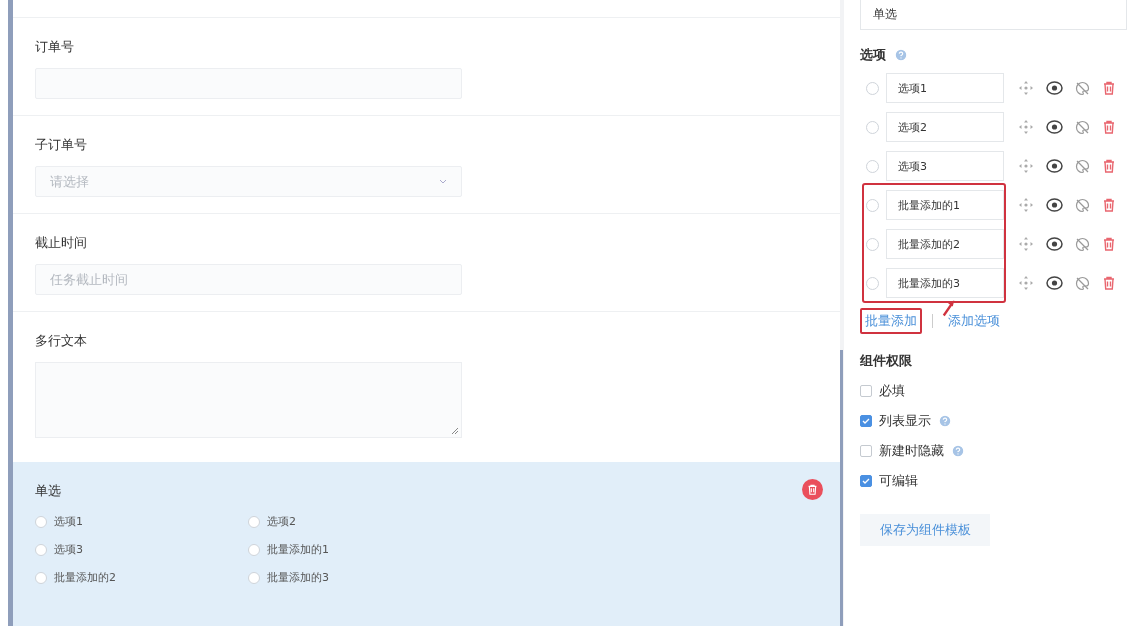 The width and height of the screenshot is (1128, 626). What do you see at coordinates (886, 361) in the screenshot?
I see `section-heading: 组件权限` at bounding box center [886, 361].